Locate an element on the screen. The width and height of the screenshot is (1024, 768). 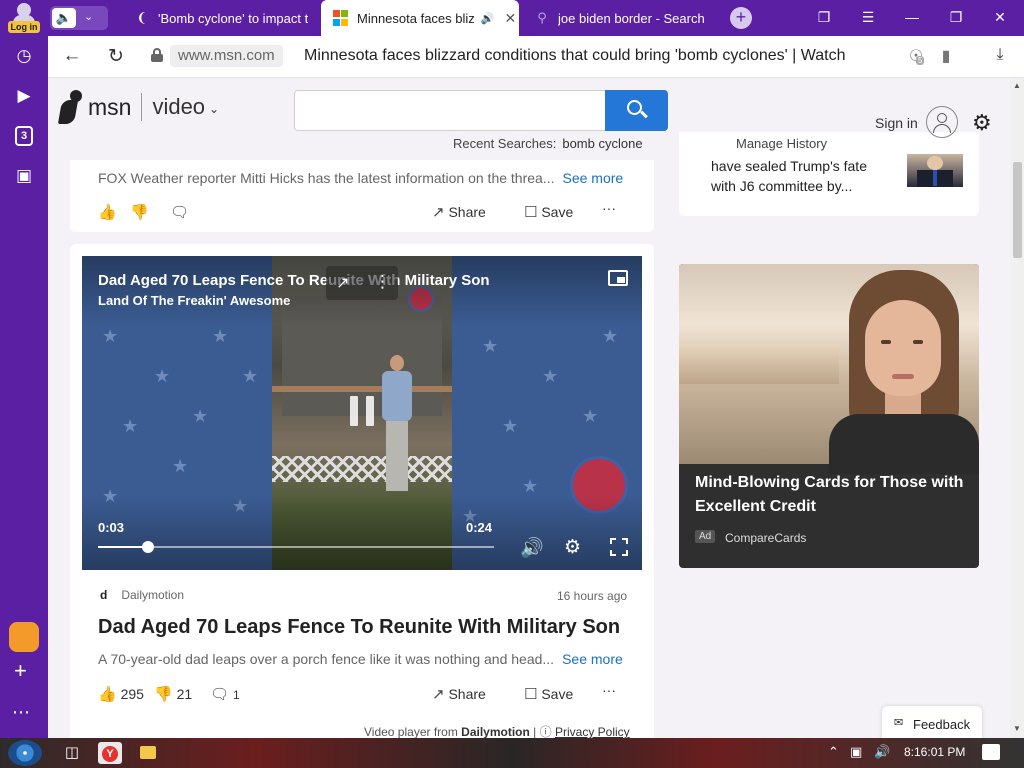
picture-in-picture-icon is located at coordinates (618, 278).